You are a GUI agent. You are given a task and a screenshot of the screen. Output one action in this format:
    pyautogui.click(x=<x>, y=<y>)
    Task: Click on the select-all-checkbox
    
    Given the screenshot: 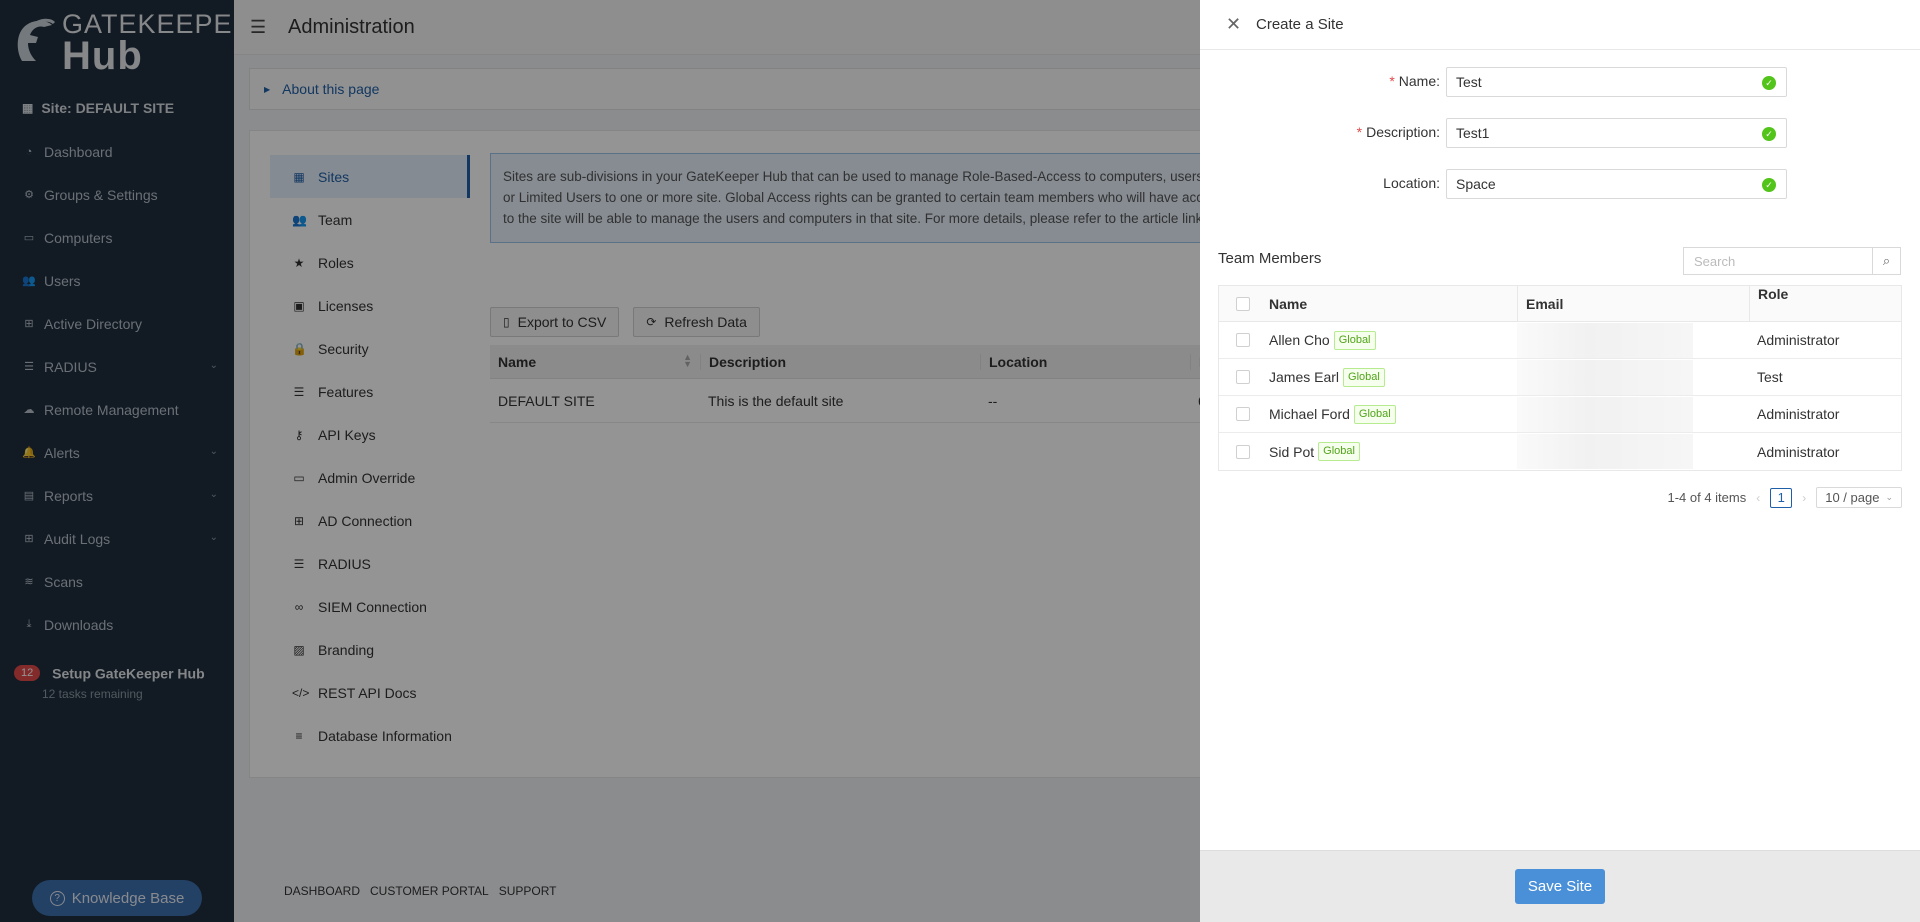 What is the action you would take?
    pyautogui.click(x=1243, y=303)
    